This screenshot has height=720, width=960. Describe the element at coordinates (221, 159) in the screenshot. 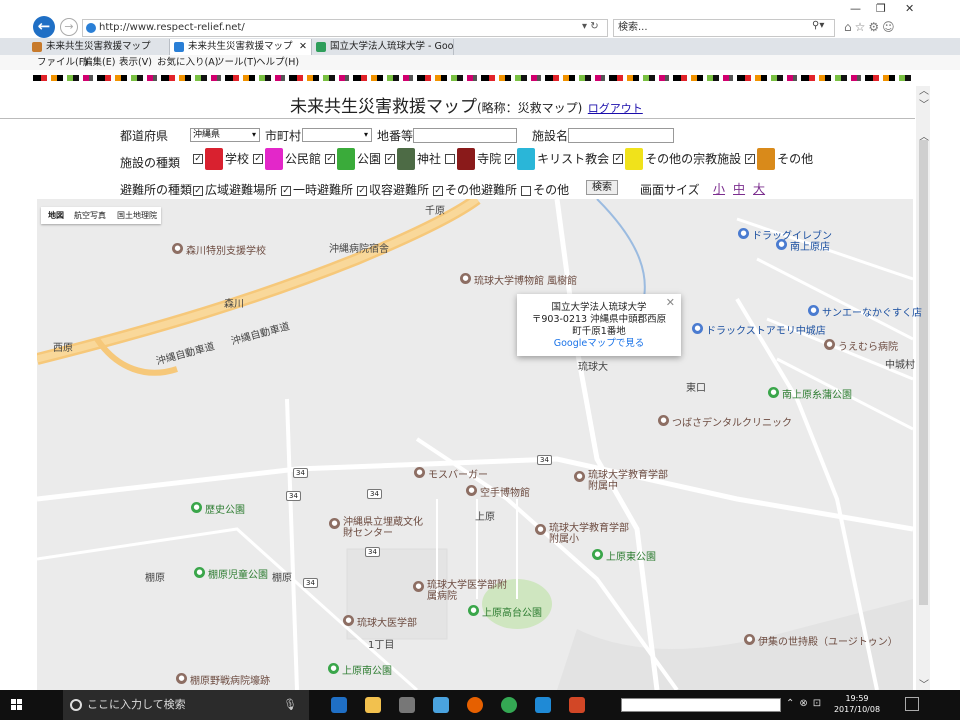

I see `facility-type-0: ✓ 学校` at that location.